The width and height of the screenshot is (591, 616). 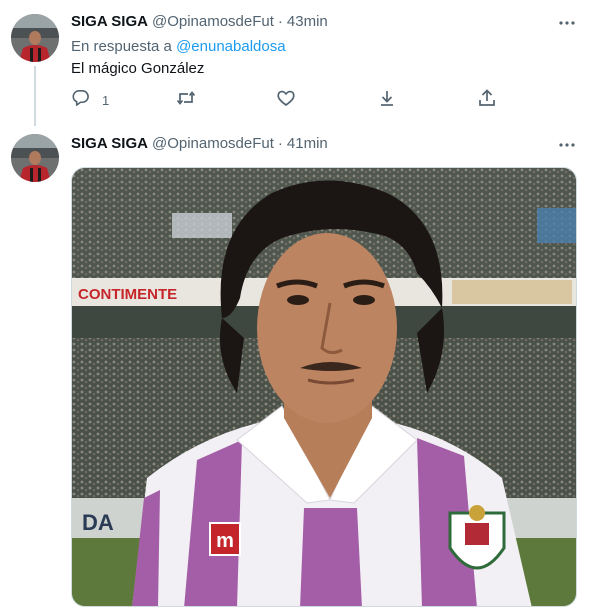 What do you see at coordinates (307, 21) in the screenshot?
I see `timestamp: 43min` at bounding box center [307, 21].